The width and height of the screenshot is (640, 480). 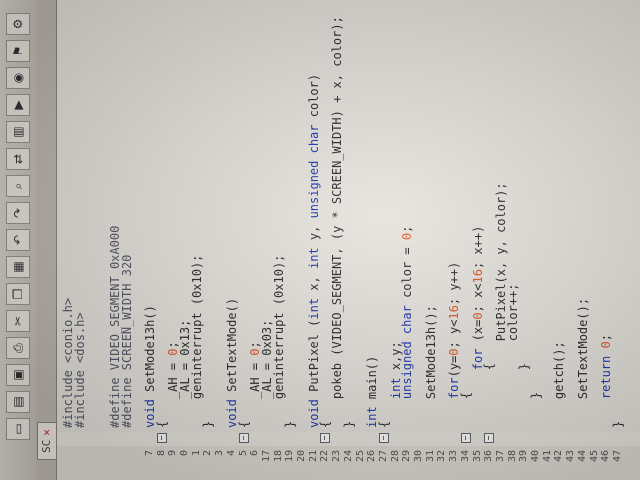 What do you see at coordinates (325, 456) in the screenshot?
I see `line-number: 22` at bounding box center [325, 456].